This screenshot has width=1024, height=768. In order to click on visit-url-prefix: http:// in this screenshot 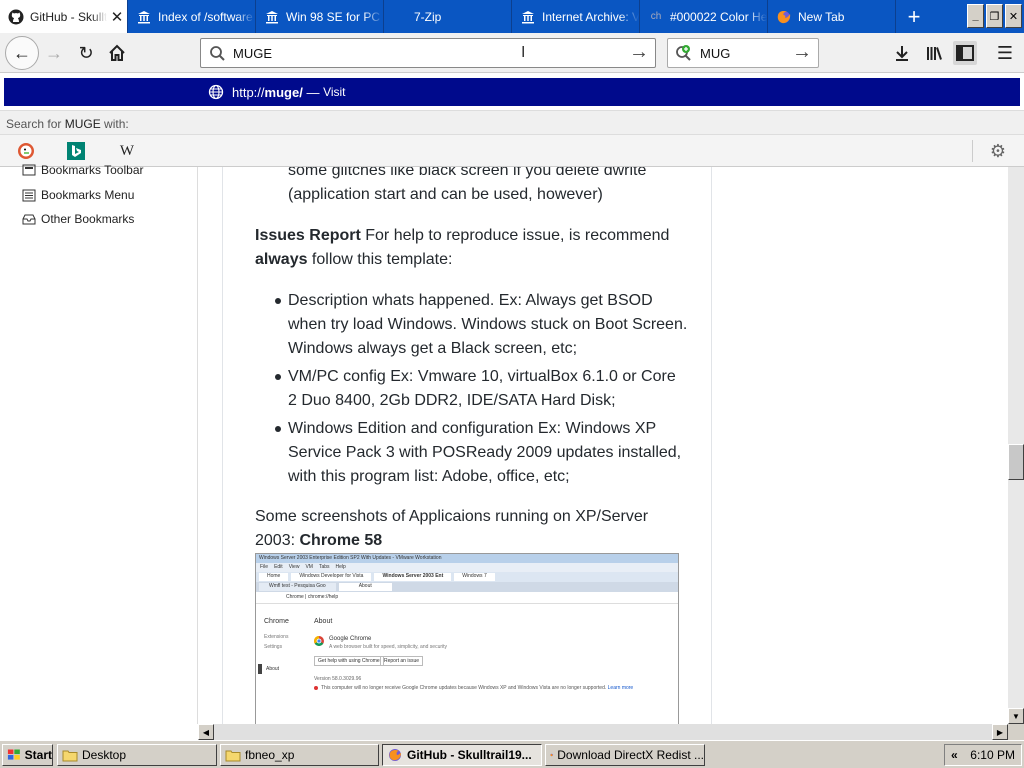, I will do `click(248, 92)`.